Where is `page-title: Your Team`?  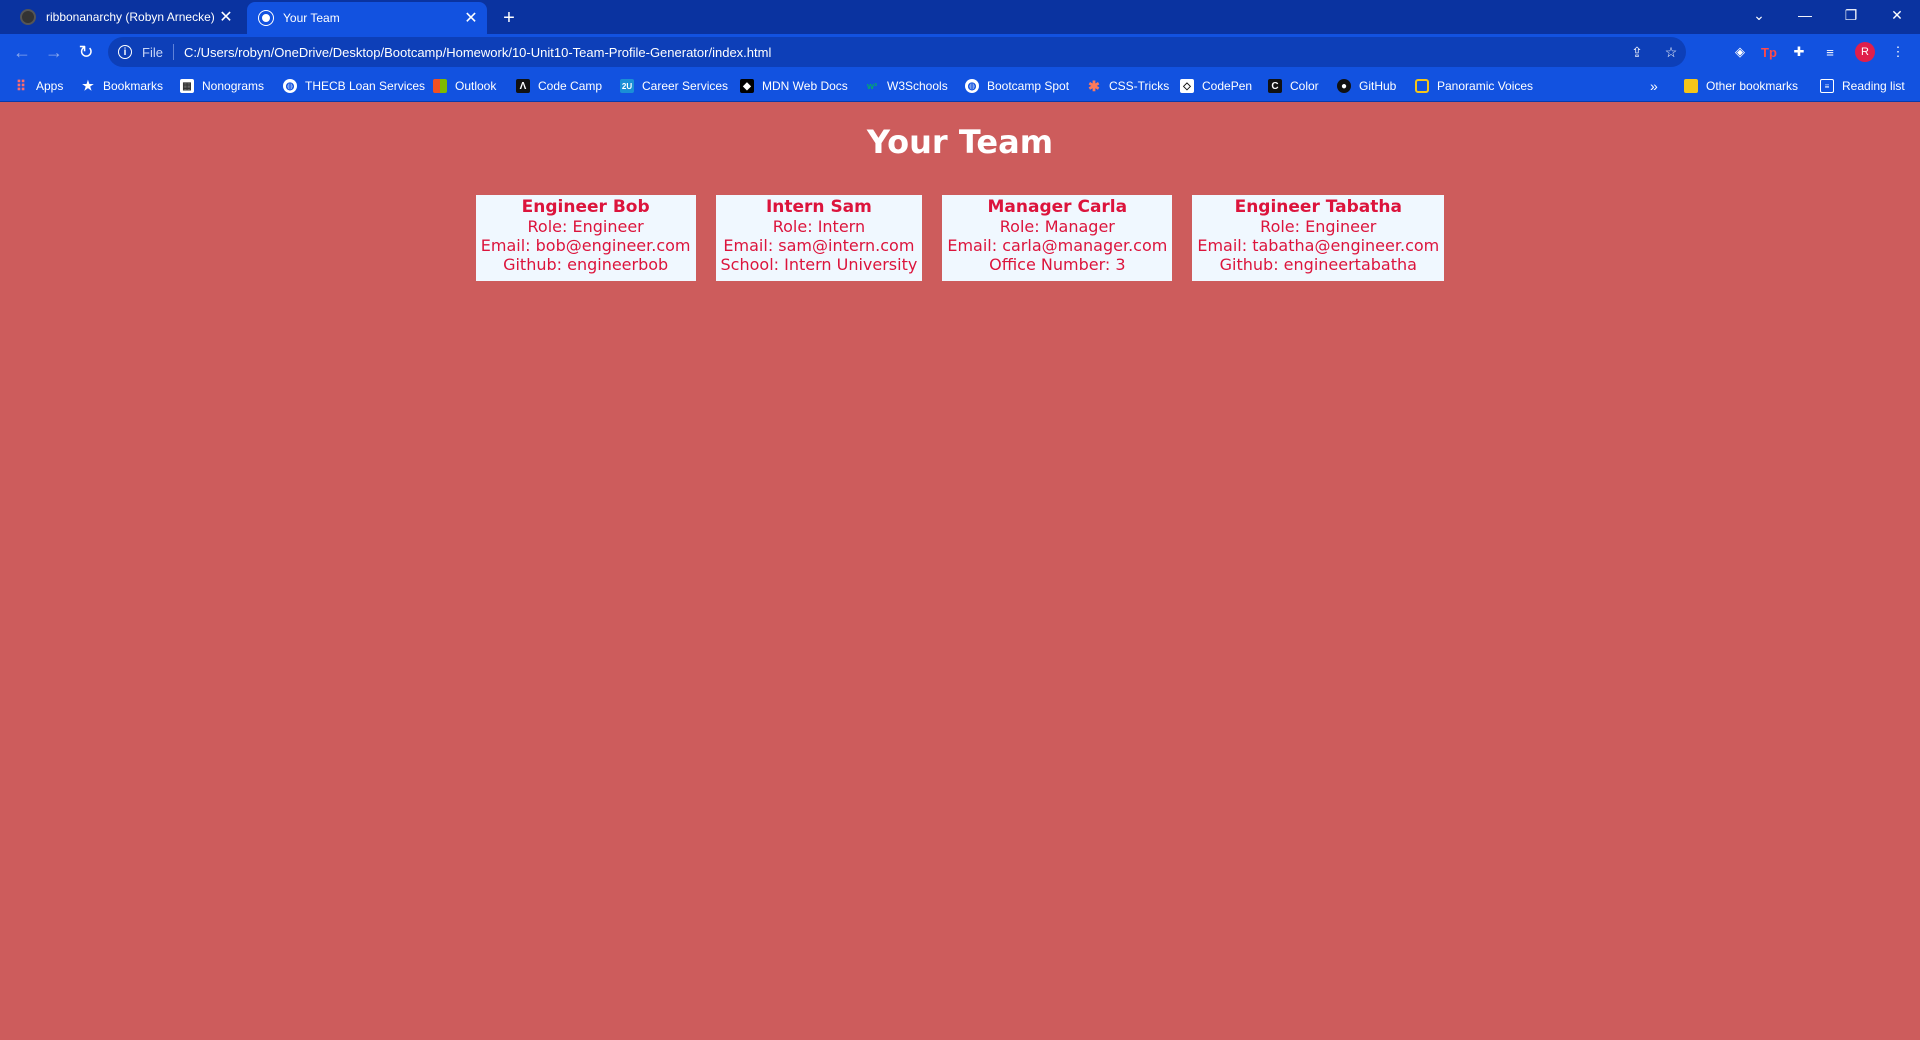
page-title: Your Team is located at coordinates (960, 142).